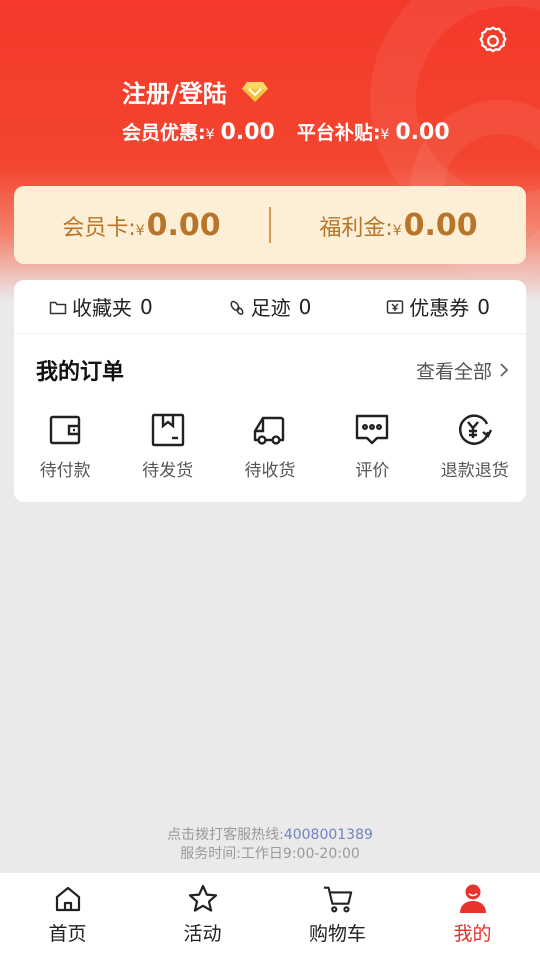 The image size is (540, 960). I want to click on hotline-line: 点击拨打客服热线:4008001389, so click(270, 835).